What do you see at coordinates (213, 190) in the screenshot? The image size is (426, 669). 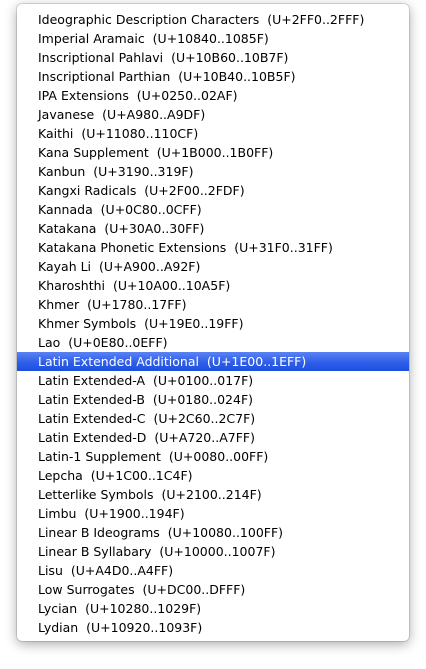 I see `menu-item: Kangxi Radicals (U+2F00..2FDF)` at bounding box center [213, 190].